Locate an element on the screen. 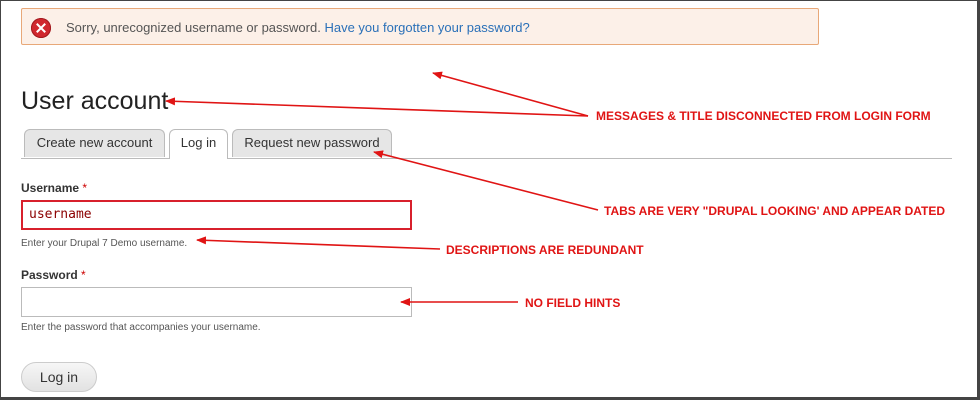  username-input: username is located at coordinates (216, 215).